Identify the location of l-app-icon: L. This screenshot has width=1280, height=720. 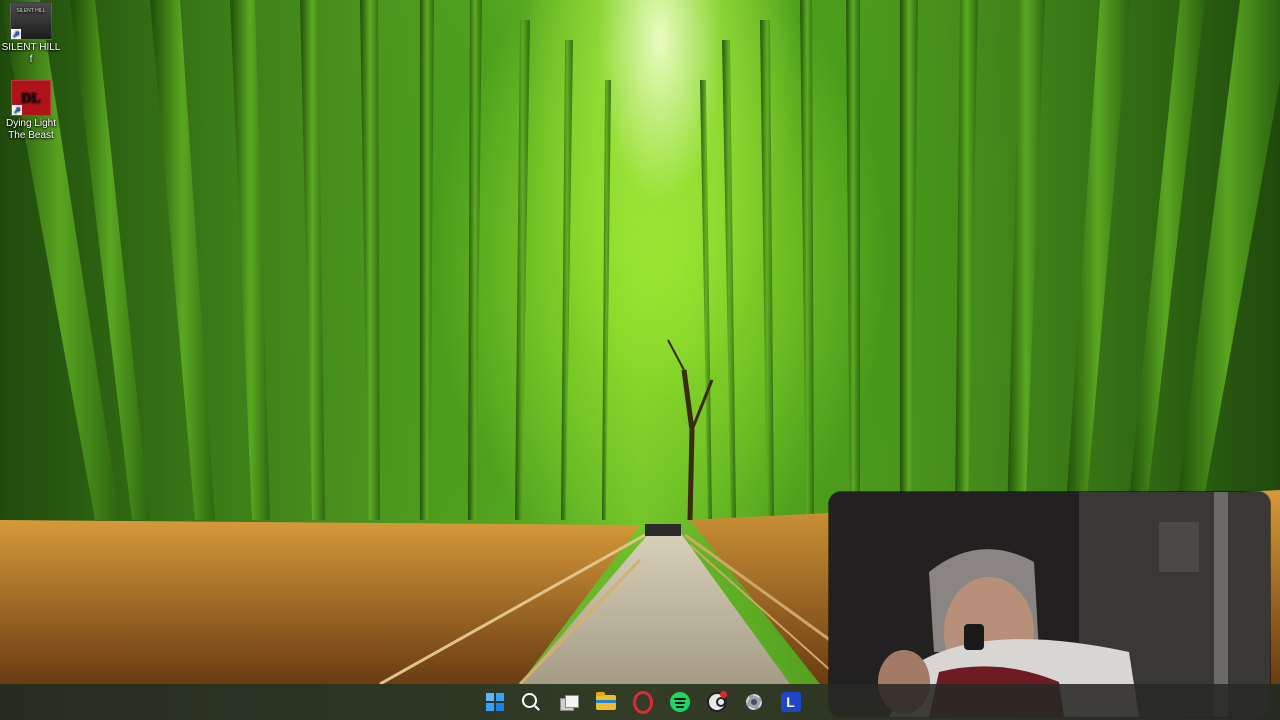
(790, 702).